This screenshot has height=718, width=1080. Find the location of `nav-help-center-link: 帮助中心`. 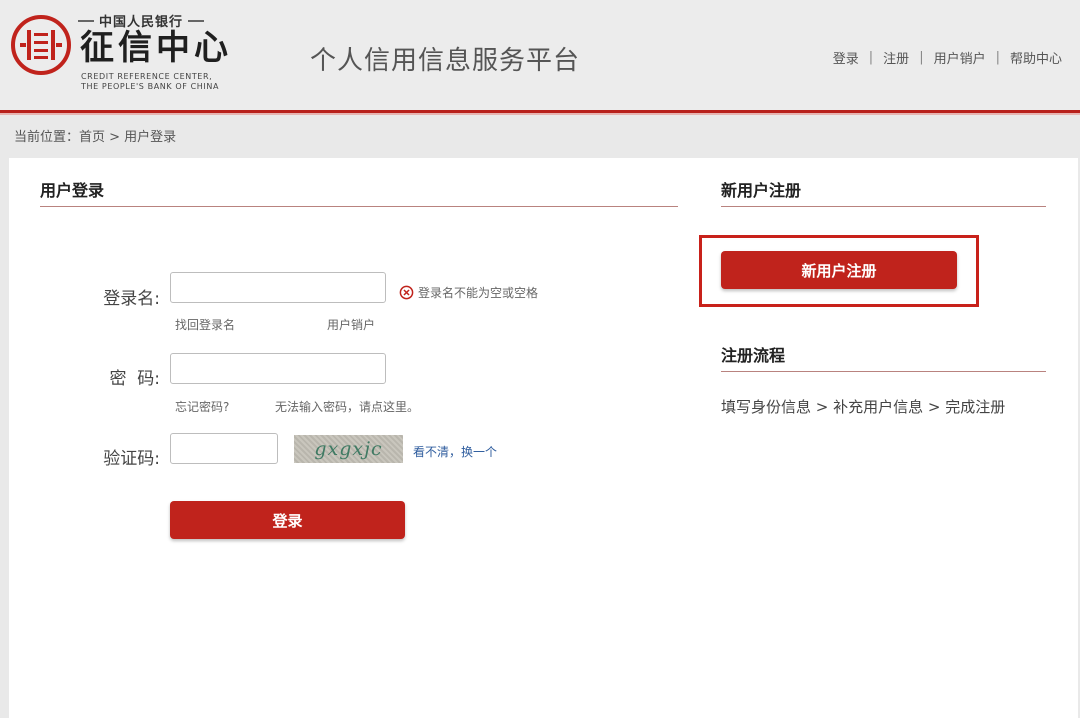

nav-help-center-link: 帮助中心 is located at coordinates (1036, 57).